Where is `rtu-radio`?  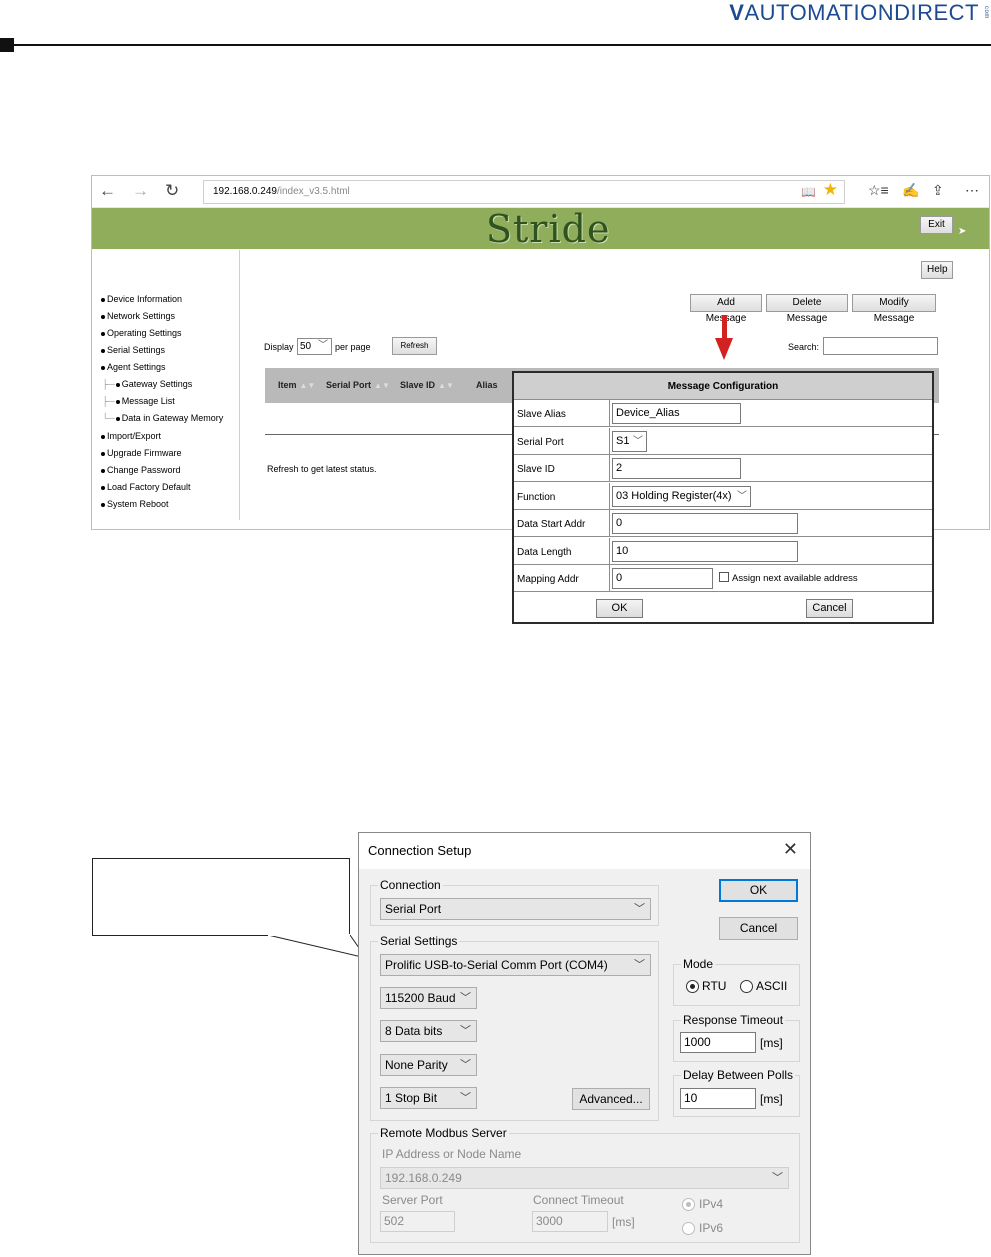
rtu-radio is located at coordinates (692, 986).